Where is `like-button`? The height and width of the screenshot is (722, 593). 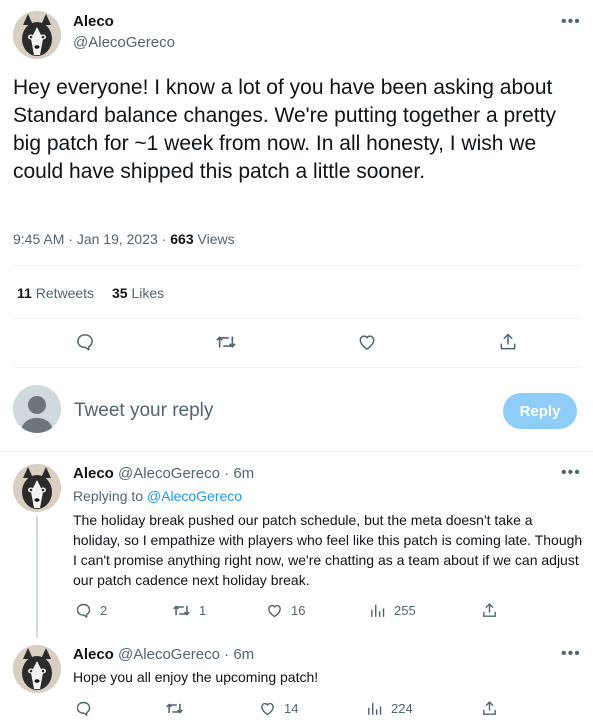 like-button is located at coordinates (367, 342).